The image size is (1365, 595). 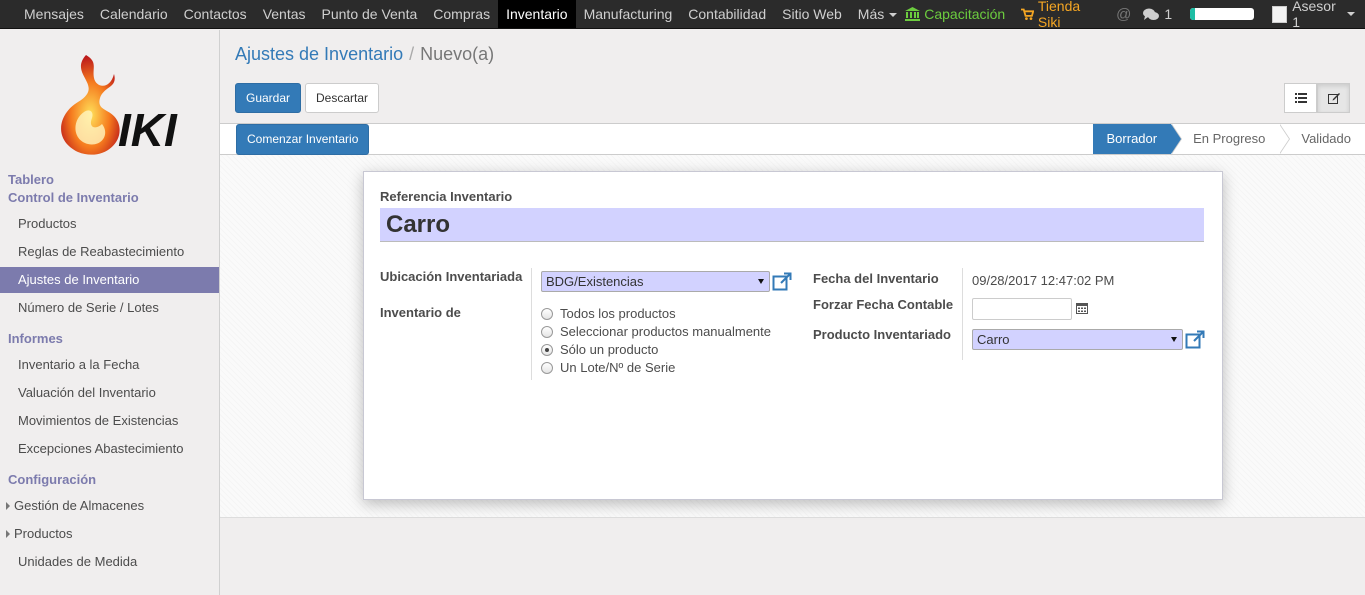 What do you see at coordinates (1077, 339) in the screenshot?
I see `product-select: Carro` at bounding box center [1077, 339].